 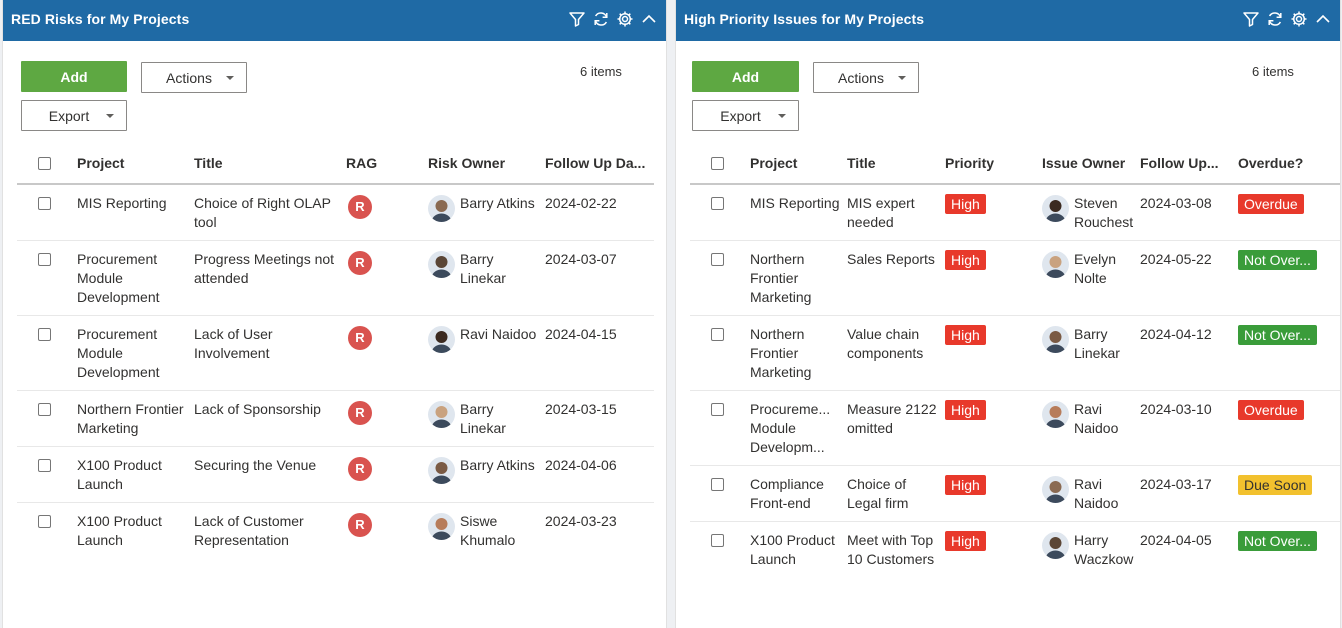 I want to click on cell-follow-up: 2024-02-22, so click(x=599, y=212).